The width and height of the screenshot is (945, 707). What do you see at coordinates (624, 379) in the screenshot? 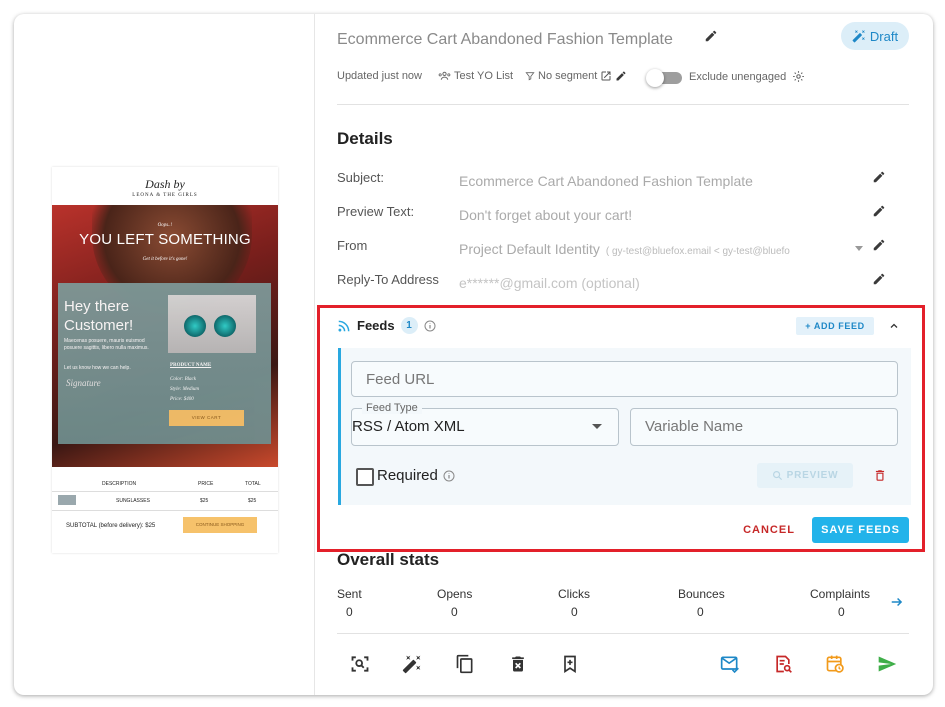
I see `feed-url-input: Feed URL` at bounding box center [624, 379].